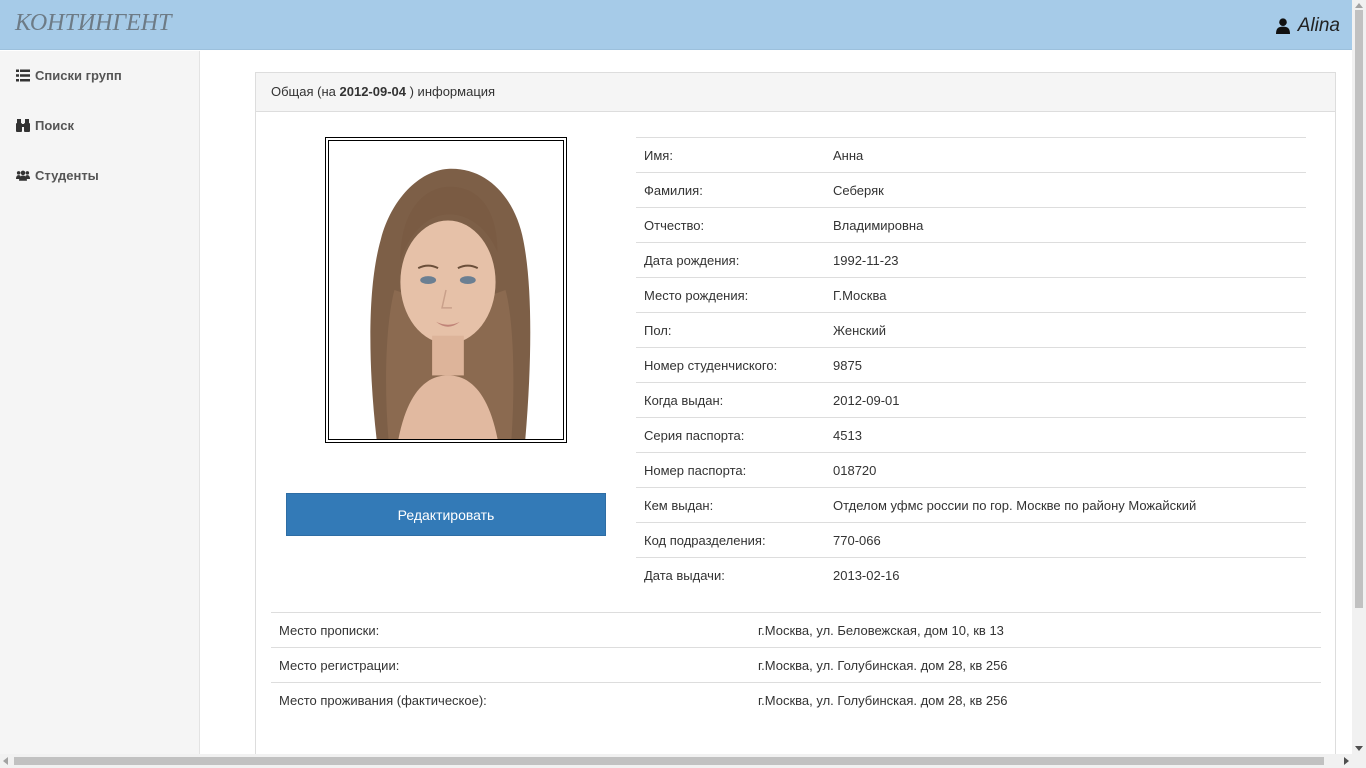 Image resolution: width=1366 pixels, height=768 pixels. Describe the element at coordinates (730, 575) in the screenshot. I see `field-label: Дата выдачи:` at that location.